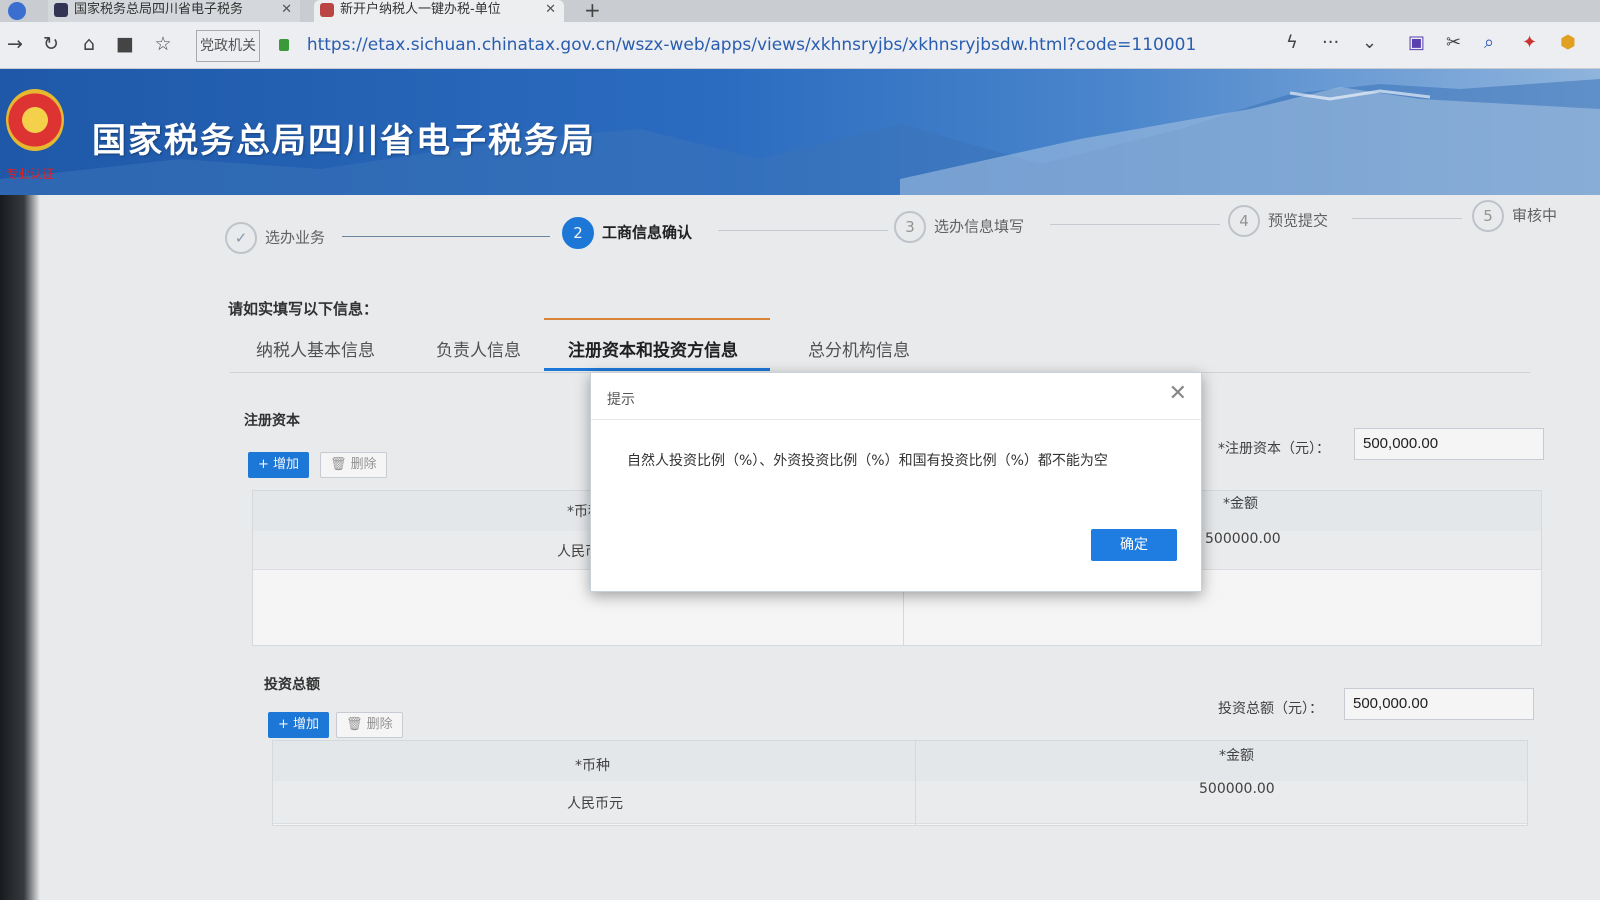  What do you see at coordinates (1529, 42) in the screenshot?
I see `game-icon: ✦` at bounding box center [1529, 42].